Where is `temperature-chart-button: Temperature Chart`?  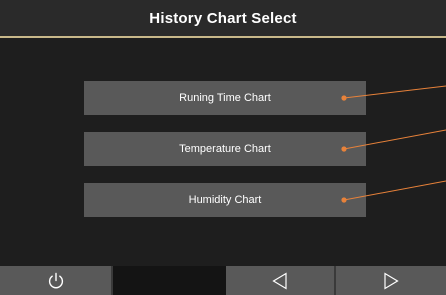
temperature-chart-button: Temperature Chart is located at coordinates (225, 149).